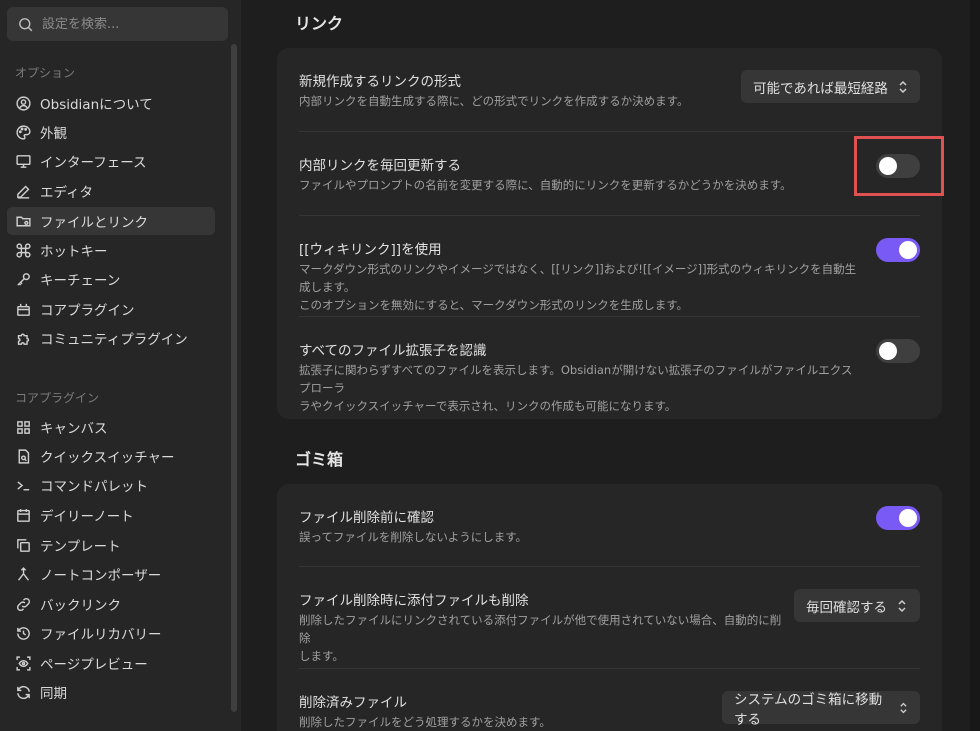  What do you see at coordinates (23, 191) in the screenshot?
I see `pencil-icon` at bounding box center [23, 191].